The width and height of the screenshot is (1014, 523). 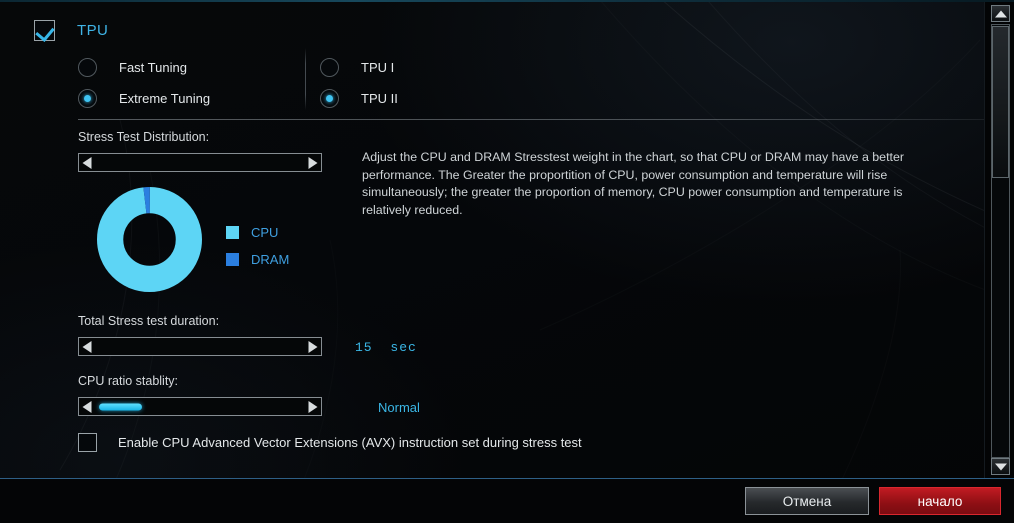 What do you see at coordinates (359, 98) in the screenshot?
I see `radio-row-tpu-2: TPU II` at bounding box center [359, 98].